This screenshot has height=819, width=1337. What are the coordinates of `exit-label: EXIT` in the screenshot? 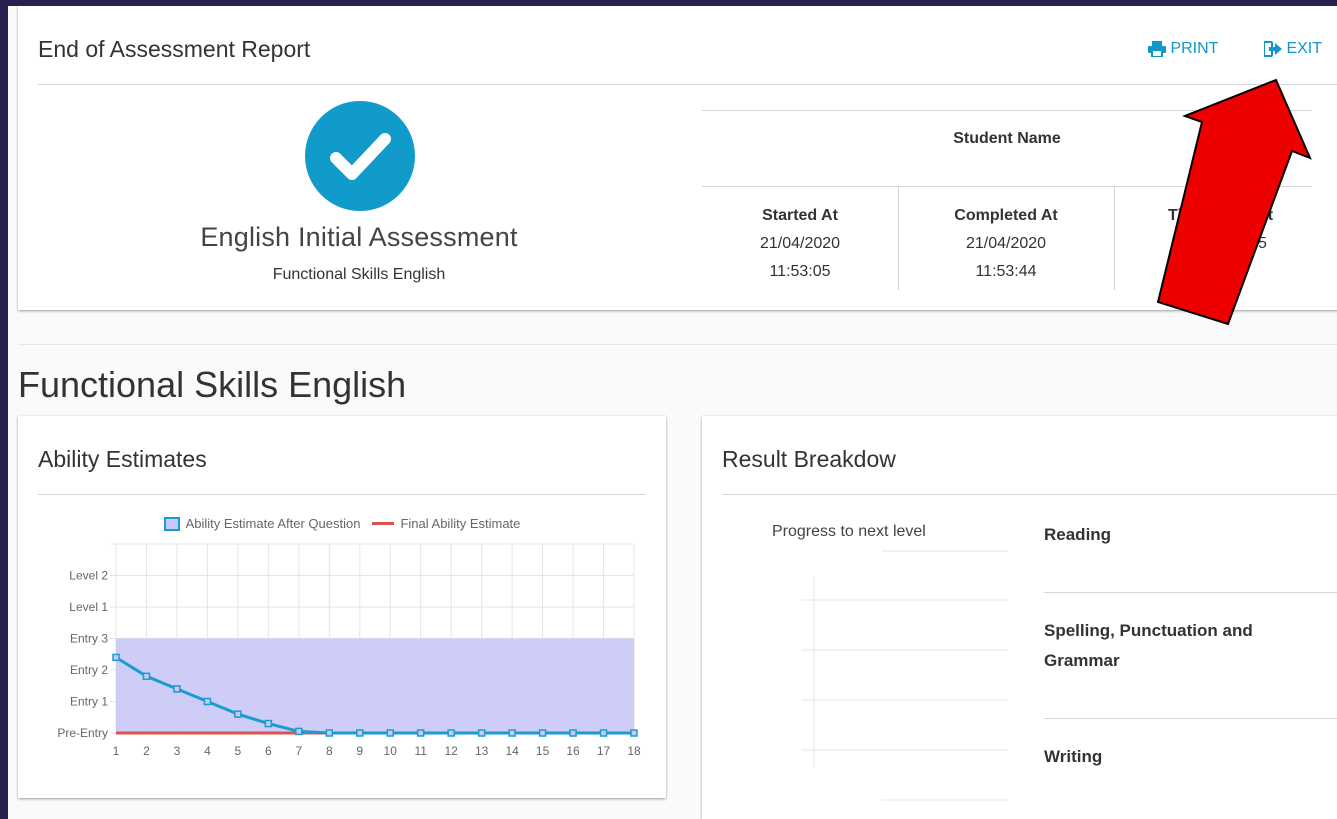 It's located at (1304, 48).